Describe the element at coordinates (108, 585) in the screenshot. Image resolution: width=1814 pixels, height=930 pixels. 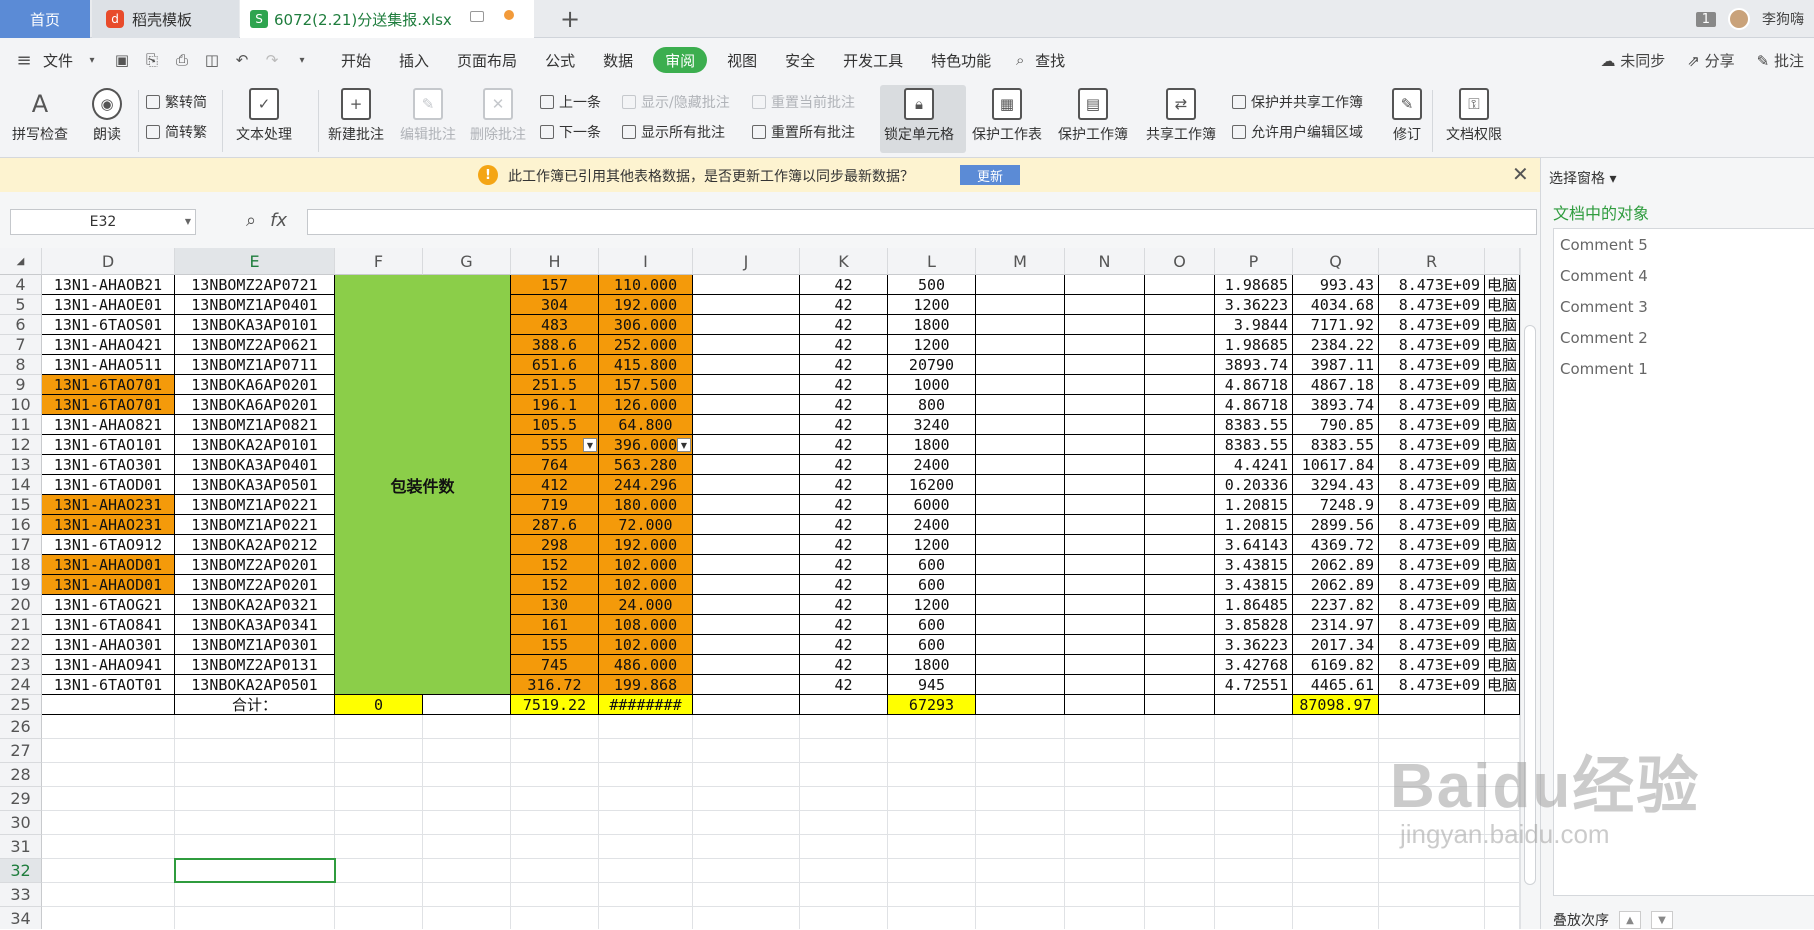
I see `table-cell: 13N1-AHAOD01` at that location.